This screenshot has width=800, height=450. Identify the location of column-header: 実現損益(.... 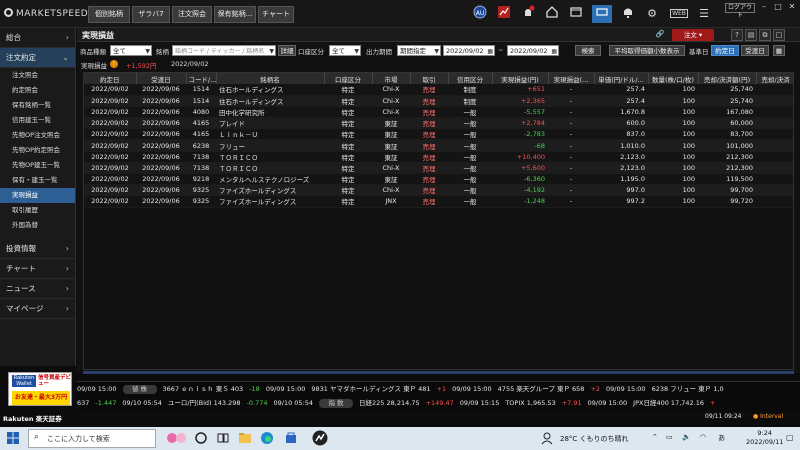
(571, 78).